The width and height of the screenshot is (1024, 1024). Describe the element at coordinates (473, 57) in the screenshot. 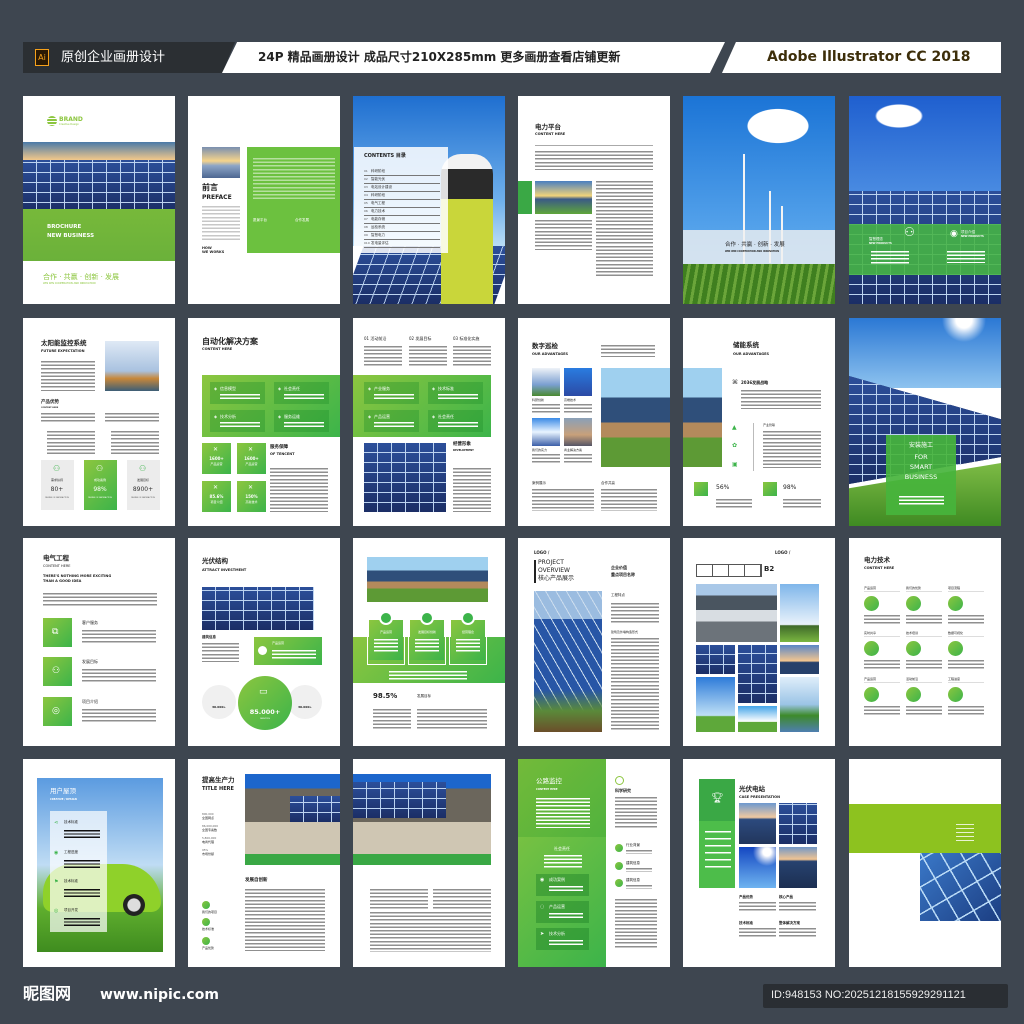

I see `header-middle: 24P 精品画册设计 成品尺寸210X285mm 更多画册查看店铺更新` at that location.